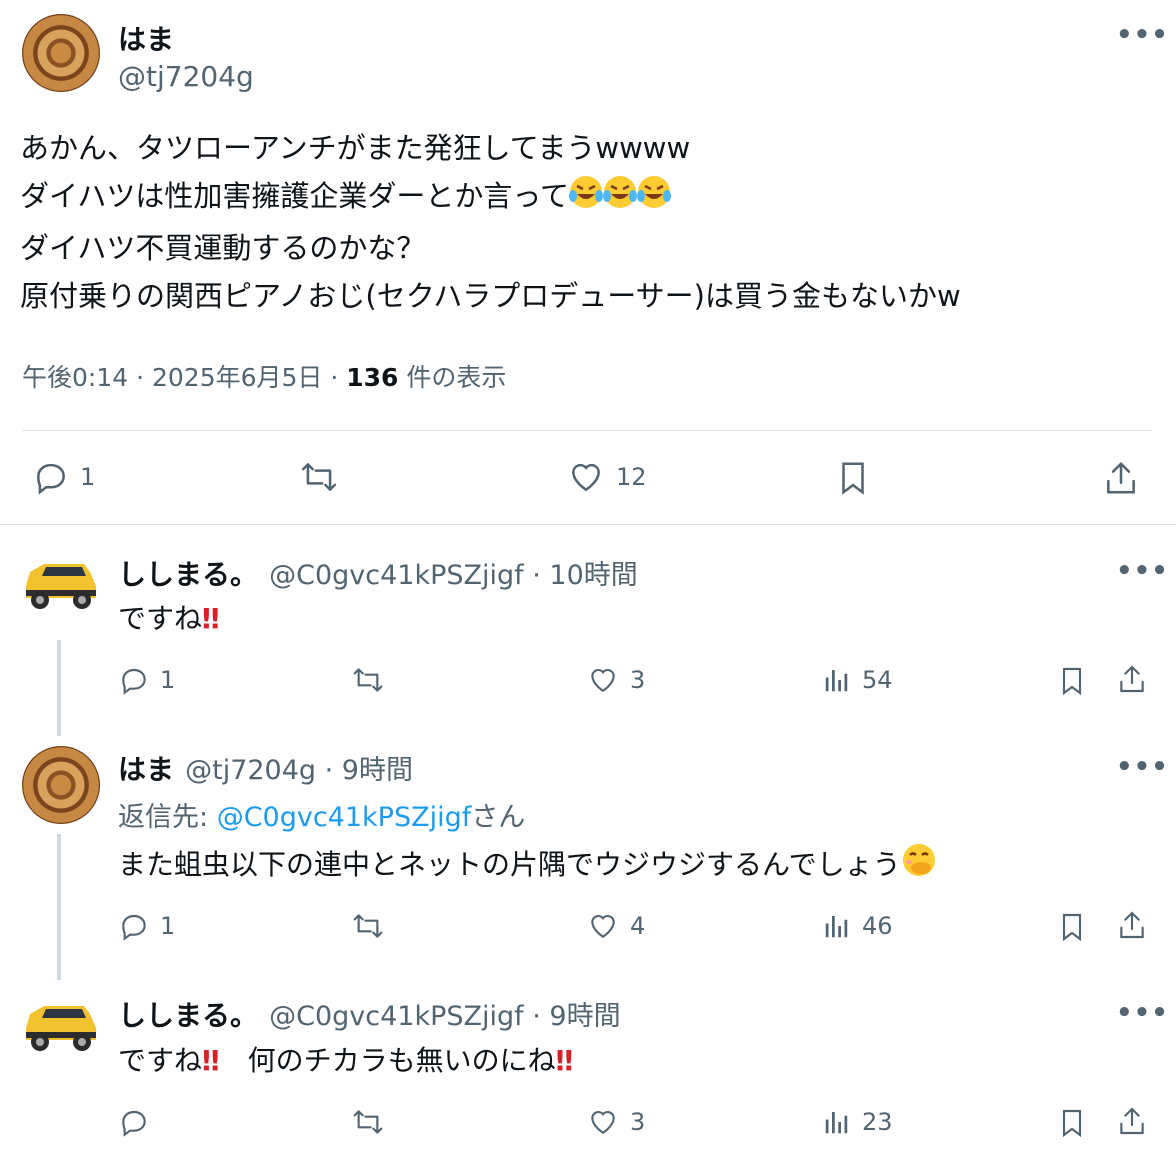  What do you see at coordinates (186, 76) in the screenshot?
I see `author-handle: @tj7204g` at bounding box center [186, 76].